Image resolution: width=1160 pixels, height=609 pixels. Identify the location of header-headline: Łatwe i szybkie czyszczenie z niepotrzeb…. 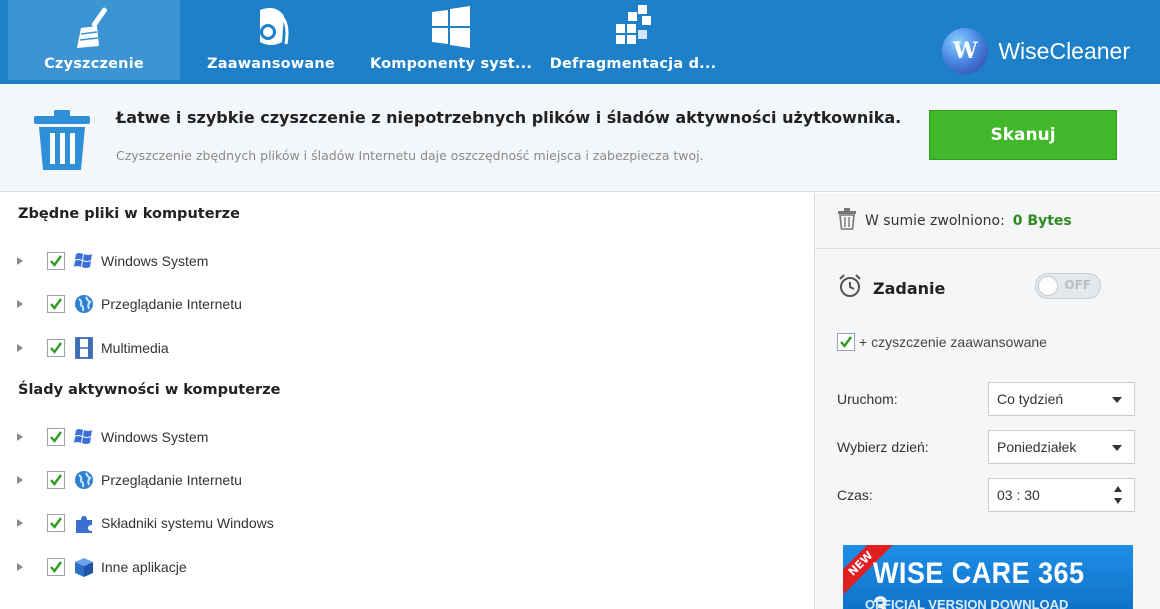
(509, 117).